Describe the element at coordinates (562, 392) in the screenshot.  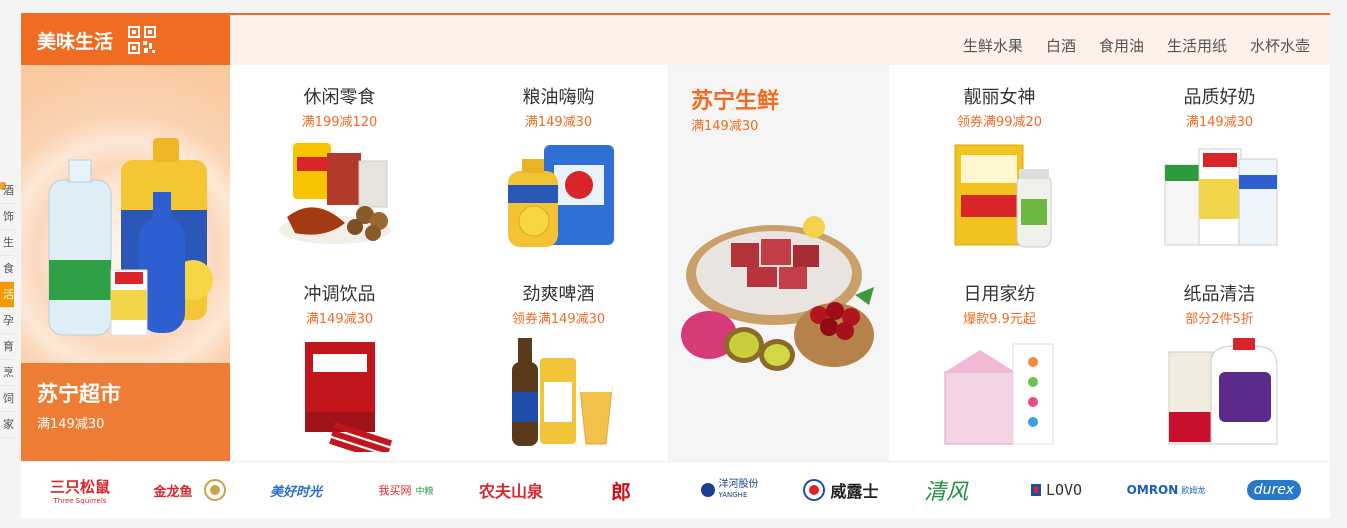
I see `beer-image` at that location.